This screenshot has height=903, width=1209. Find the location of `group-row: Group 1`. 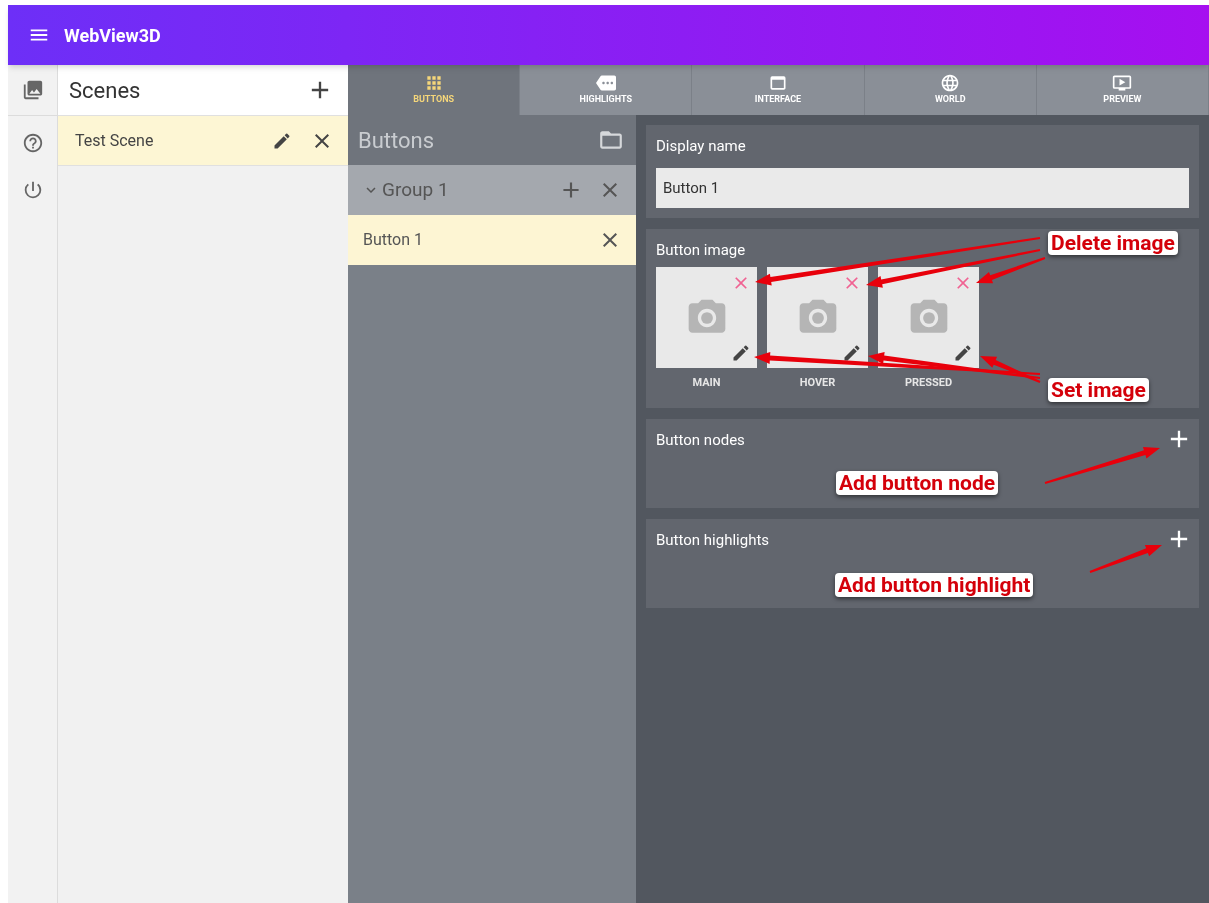

group-row: Group 1 is located at coordinates (492, 190).